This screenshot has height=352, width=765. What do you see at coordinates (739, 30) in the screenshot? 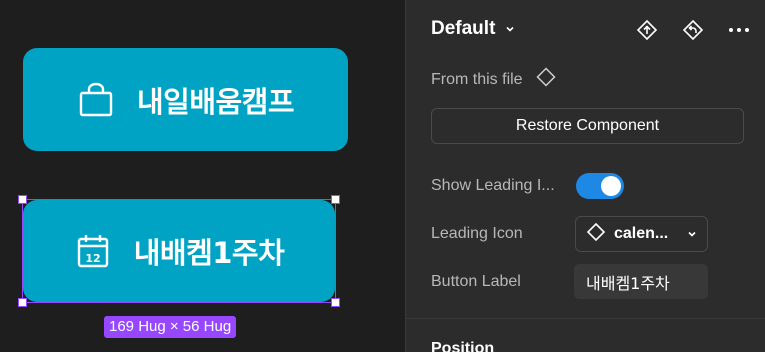
I see `more-icon` at bounding box center [739, 30].